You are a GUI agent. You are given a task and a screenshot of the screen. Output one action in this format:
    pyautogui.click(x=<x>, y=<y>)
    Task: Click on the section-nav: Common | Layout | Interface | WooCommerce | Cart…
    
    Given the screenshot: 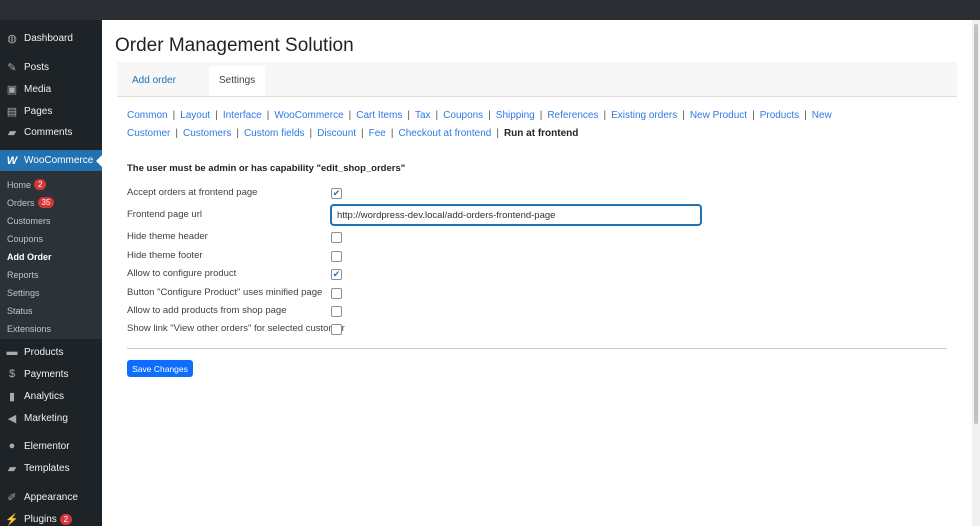 What is the action you would take?
    pyautogui.click(x=542, y=125)
    